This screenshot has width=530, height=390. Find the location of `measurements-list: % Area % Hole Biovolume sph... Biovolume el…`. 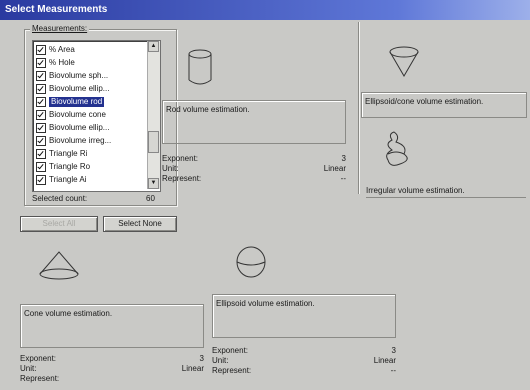

measurements-list: % Area % Hole Biovolume sph... Biovolume el… is located at coordinates (96, 116).